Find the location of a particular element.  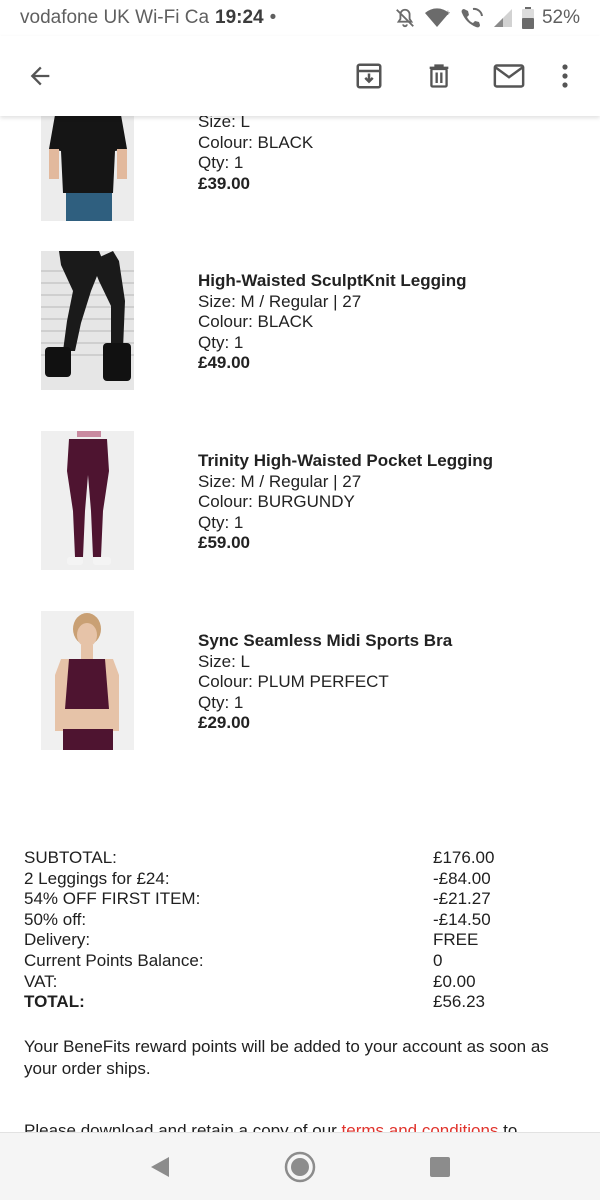

status-left: vodafone UK Wi-Fi Ca 19:24 • is located at coordinates (148, 18).